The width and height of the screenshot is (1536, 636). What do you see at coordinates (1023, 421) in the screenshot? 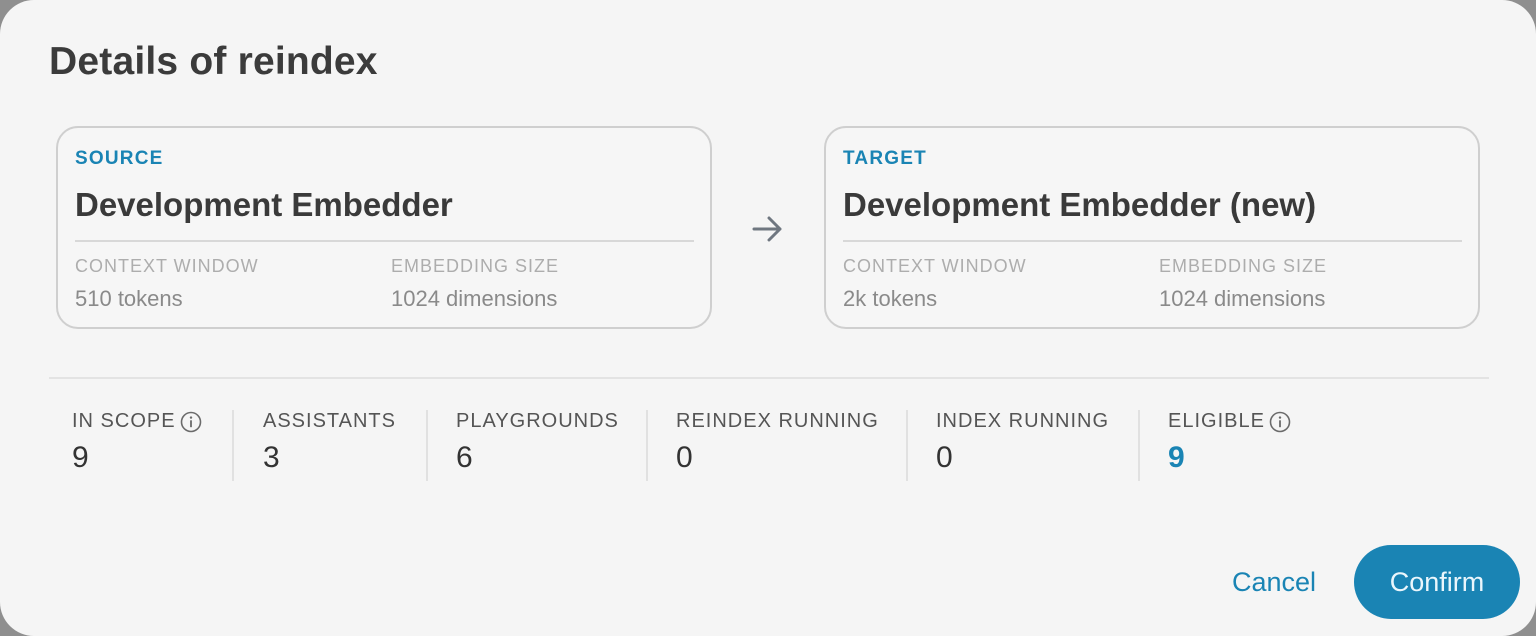
I see `stat-index-running-label: INDEX RUNNING` at bounding box center [1023, 421].